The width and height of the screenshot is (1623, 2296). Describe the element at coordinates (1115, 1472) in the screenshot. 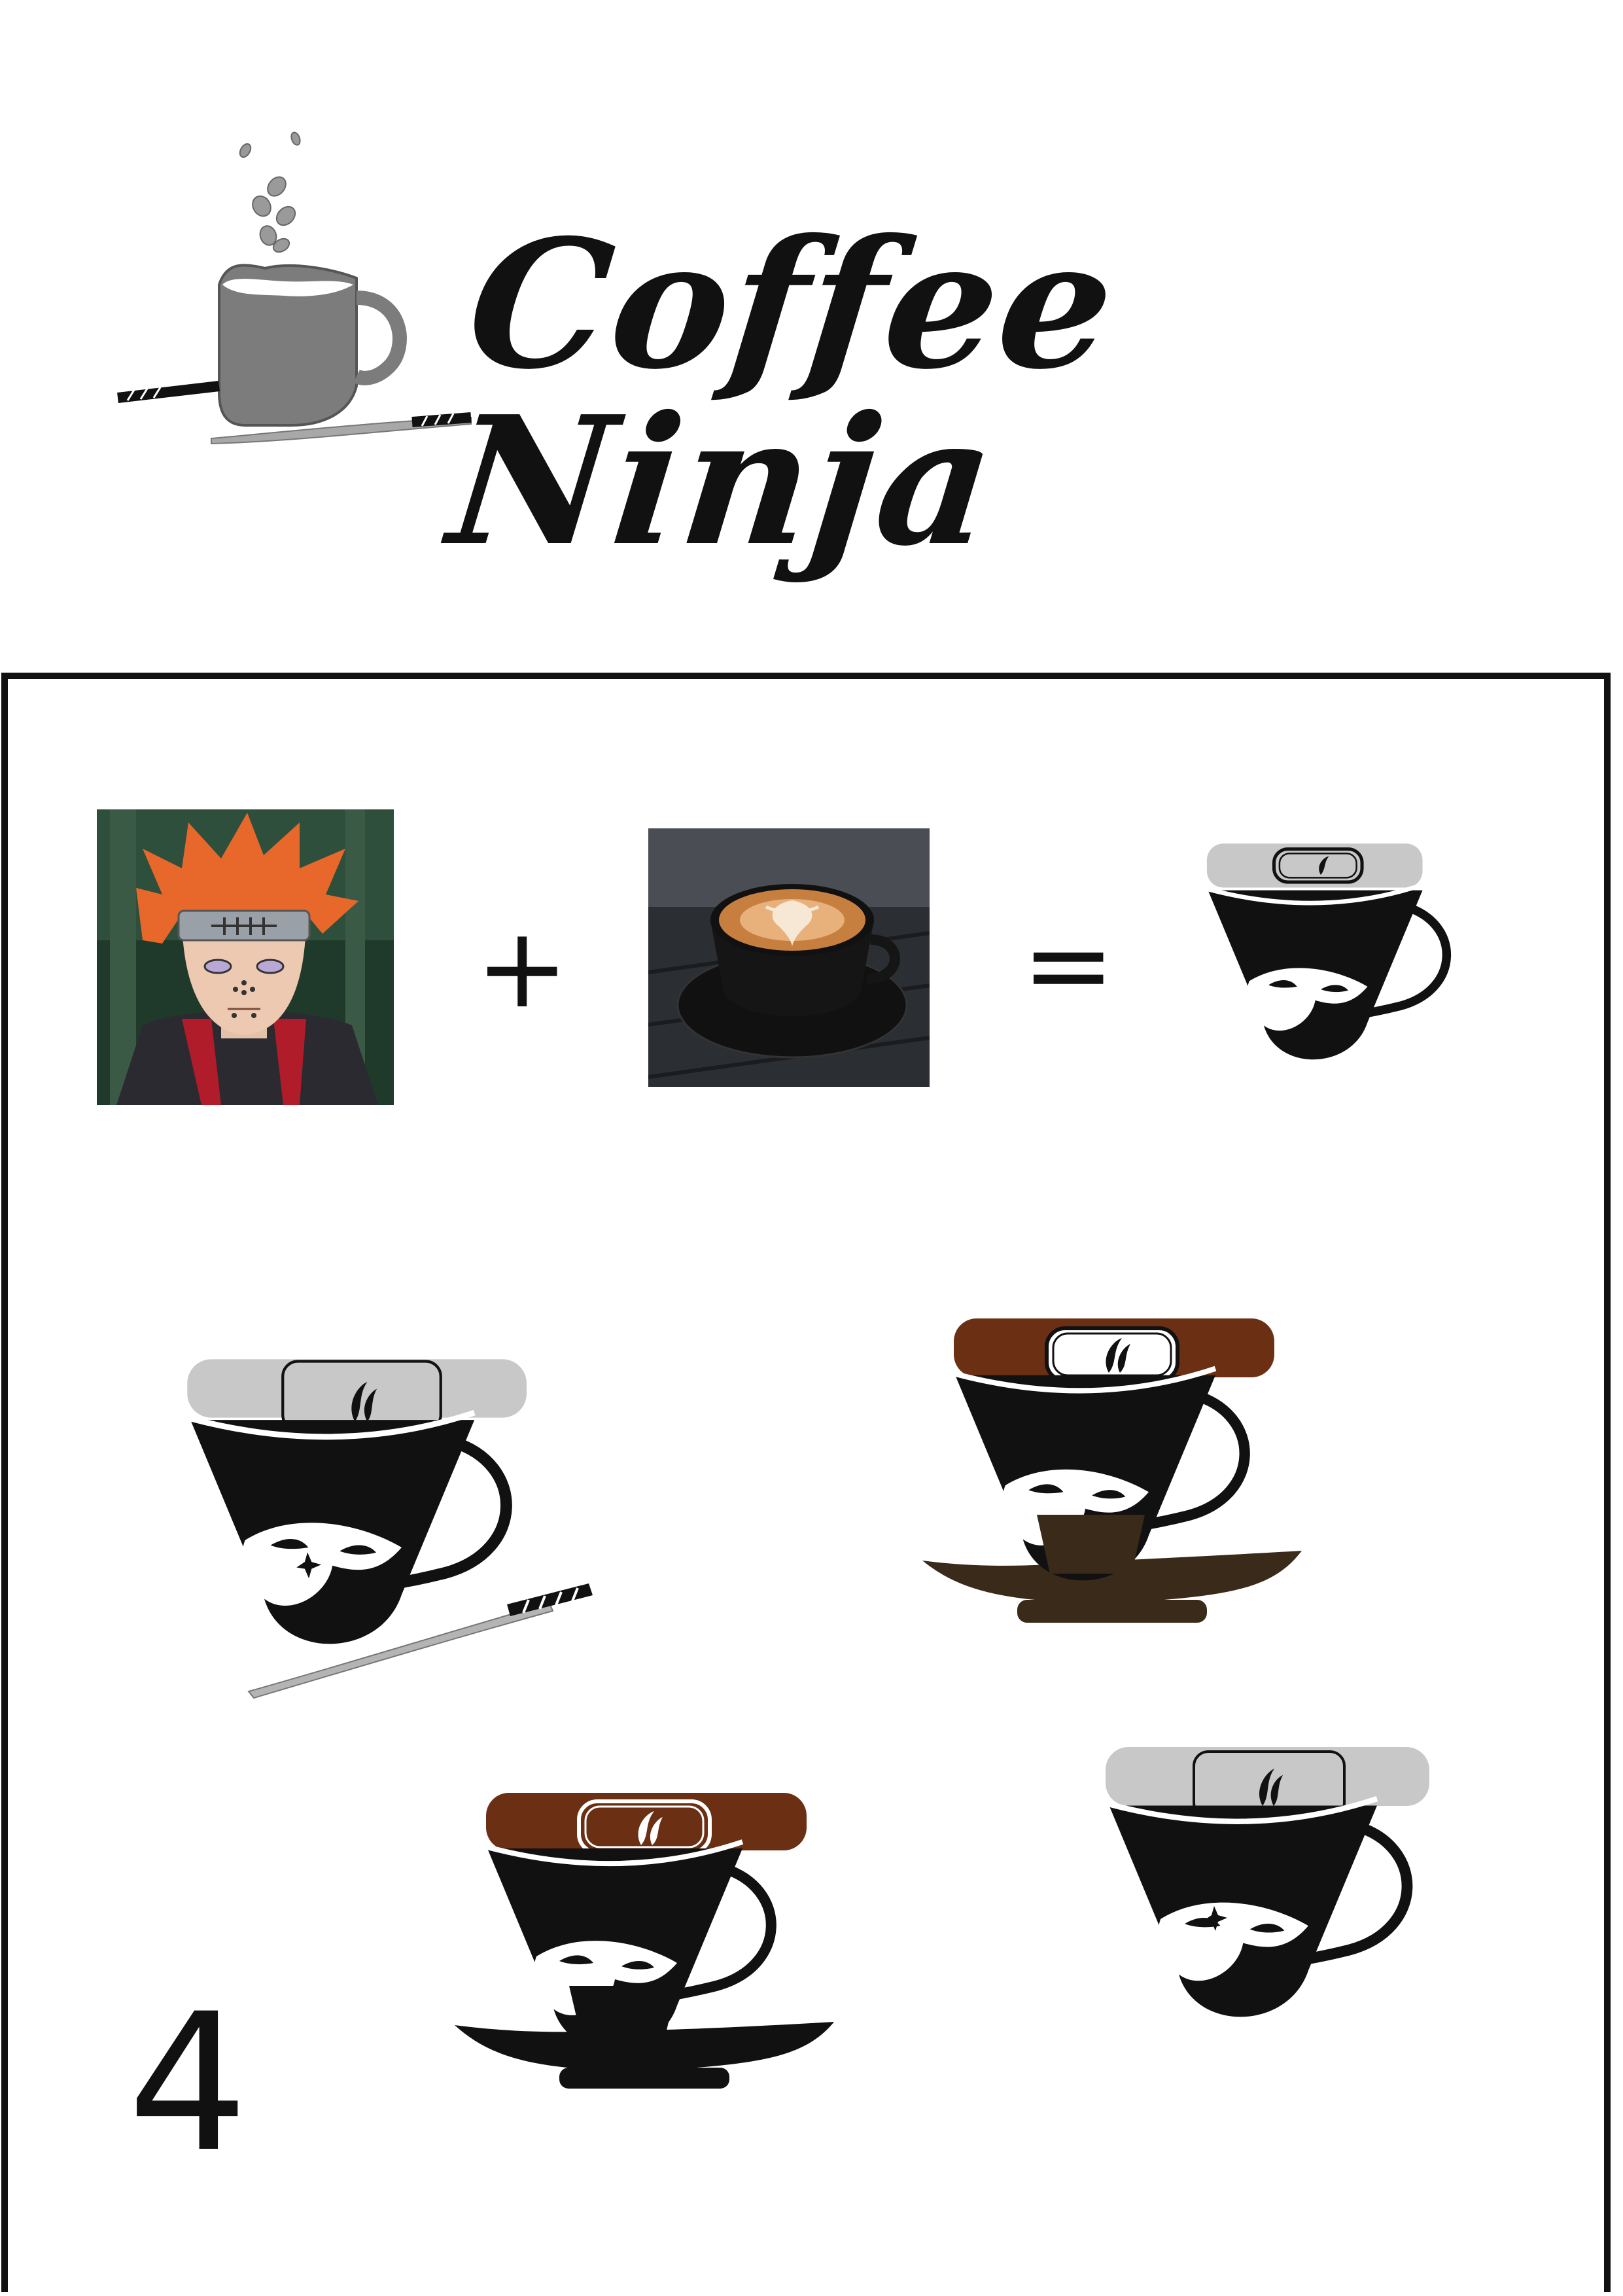

I see `variation-brown-headband-brown-saucer` at that location.